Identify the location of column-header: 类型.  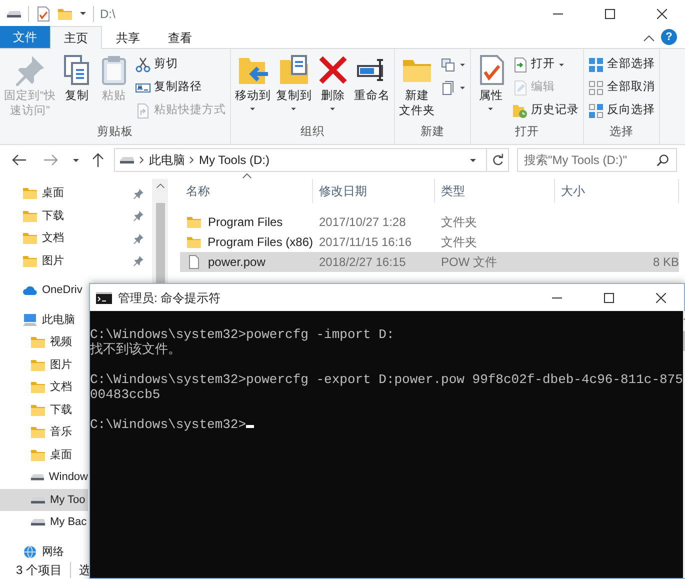
(495, 191).